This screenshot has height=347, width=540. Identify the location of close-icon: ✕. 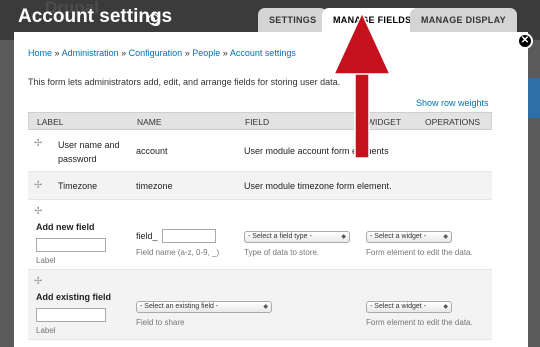
(525, 41).